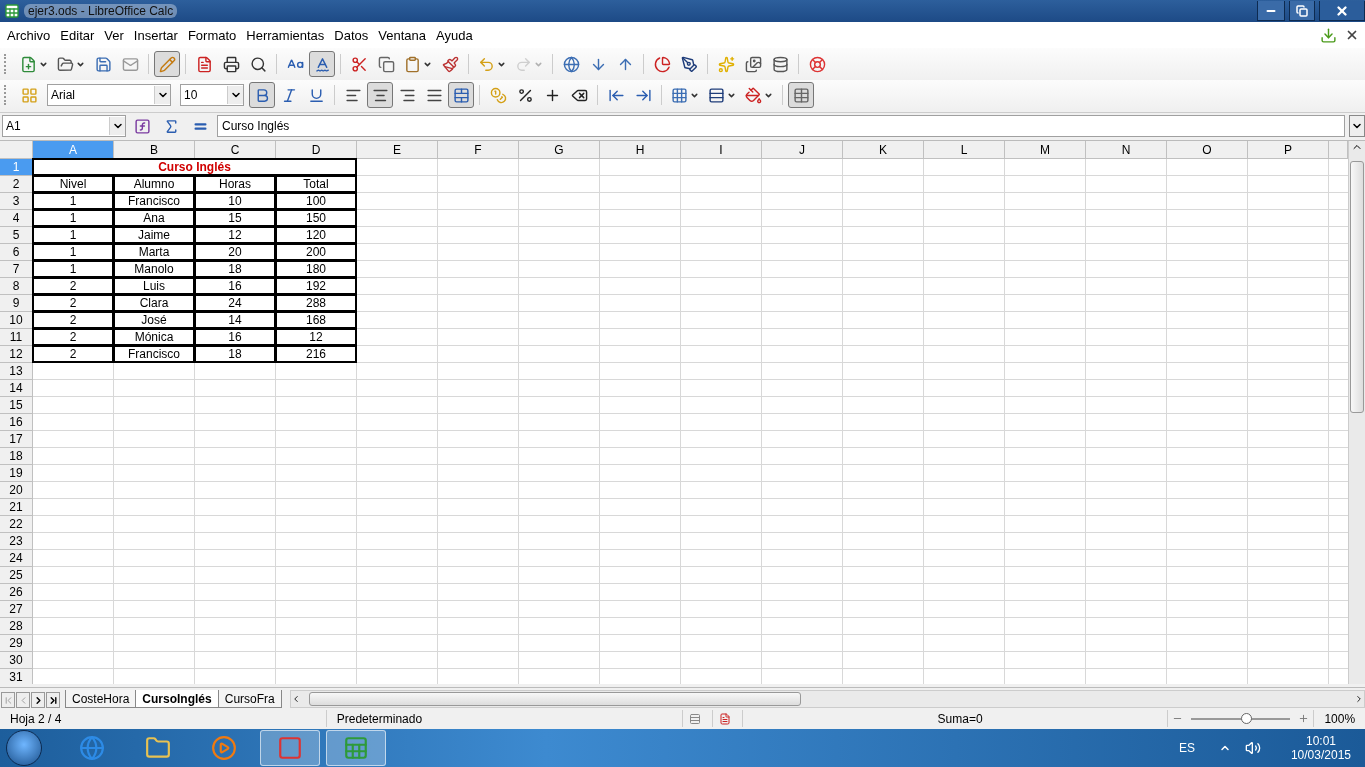  Describe the element at coordinates (101, 11) in the screenshot. I see `window-title: ejer3.ods - LibreOffice Calc` at that location.